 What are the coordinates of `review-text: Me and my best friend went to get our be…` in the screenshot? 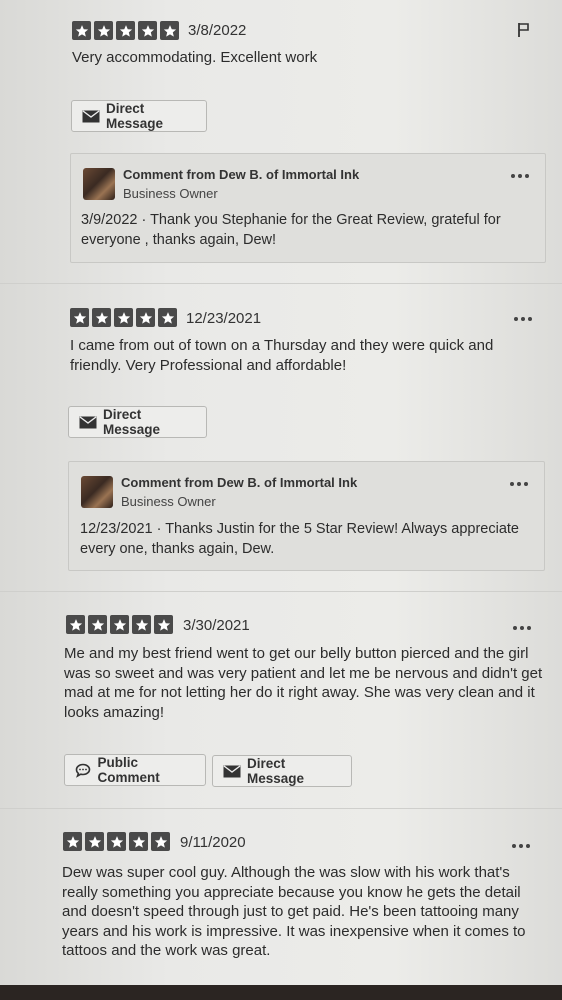 It's located at (303, 683).